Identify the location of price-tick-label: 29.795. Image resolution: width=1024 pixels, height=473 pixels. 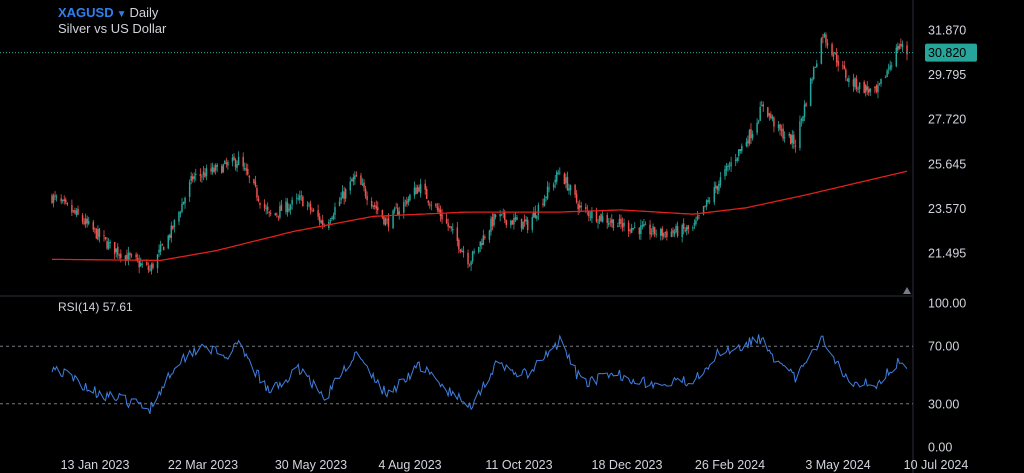
(947, 75).